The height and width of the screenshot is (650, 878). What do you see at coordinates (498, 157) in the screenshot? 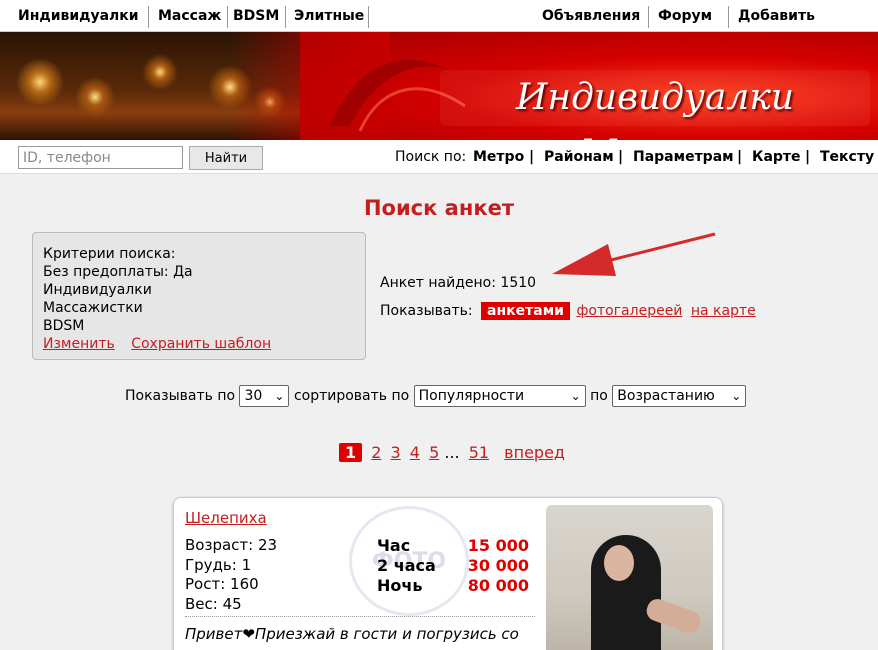
I see `search-by-metro: Метро` at bounding box center [498, 157].